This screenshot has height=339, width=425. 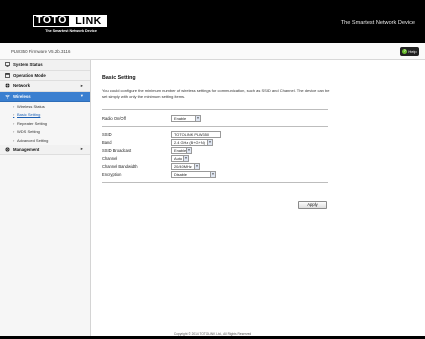 What do you see at coordinates (212, 51) in the screenshot?
I see `firmware-bar: PLW350 Firmware V5.2b.3116 ? Help` at bounding box center [212, 51].